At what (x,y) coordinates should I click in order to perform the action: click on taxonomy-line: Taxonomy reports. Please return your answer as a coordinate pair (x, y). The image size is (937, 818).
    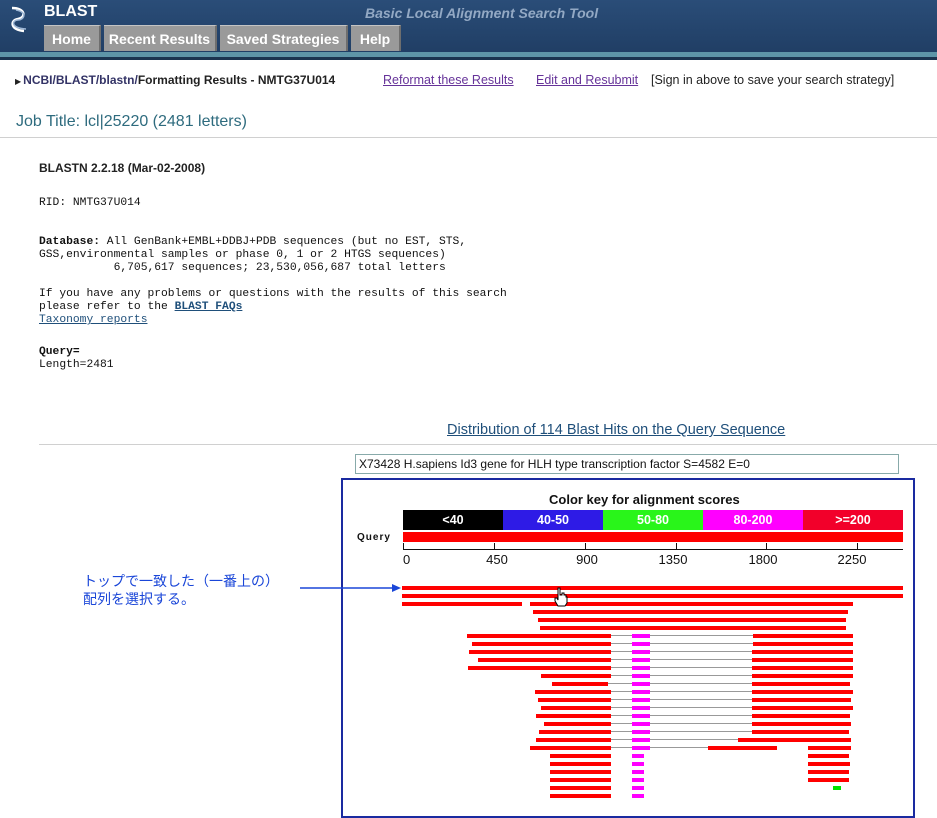
    Looking at the image, I should click on (93, 320).